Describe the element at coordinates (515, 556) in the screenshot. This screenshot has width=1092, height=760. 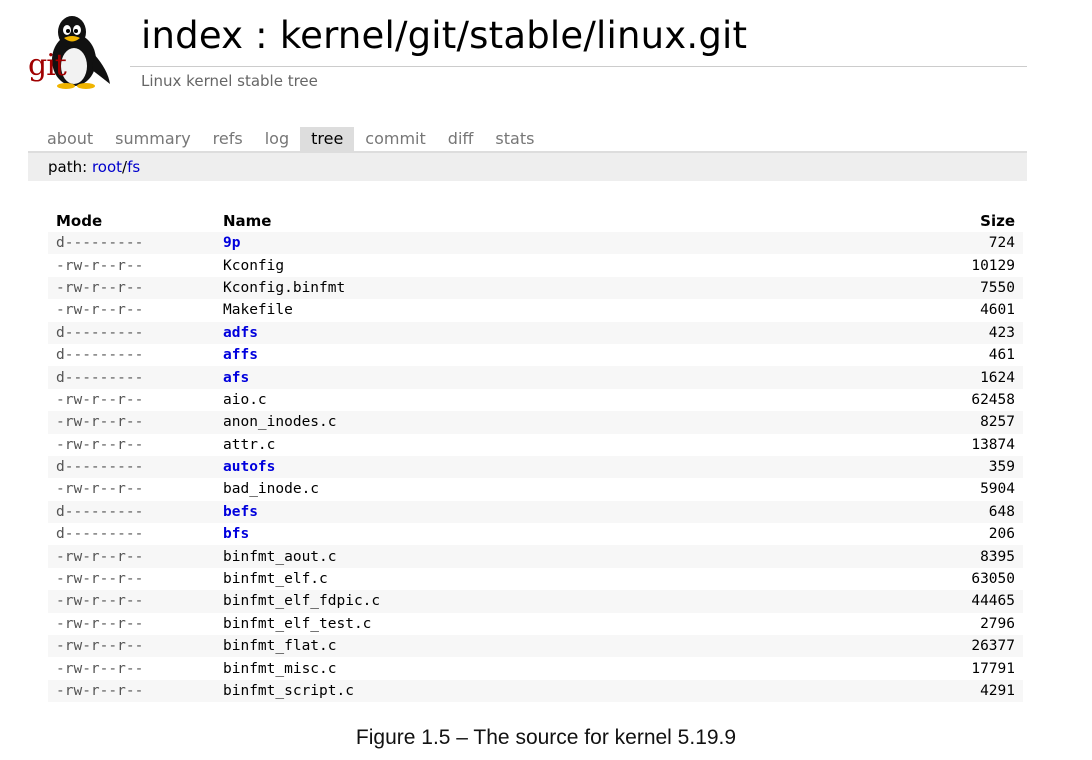
I see `file-link: binfmt_aout.c` at that location.